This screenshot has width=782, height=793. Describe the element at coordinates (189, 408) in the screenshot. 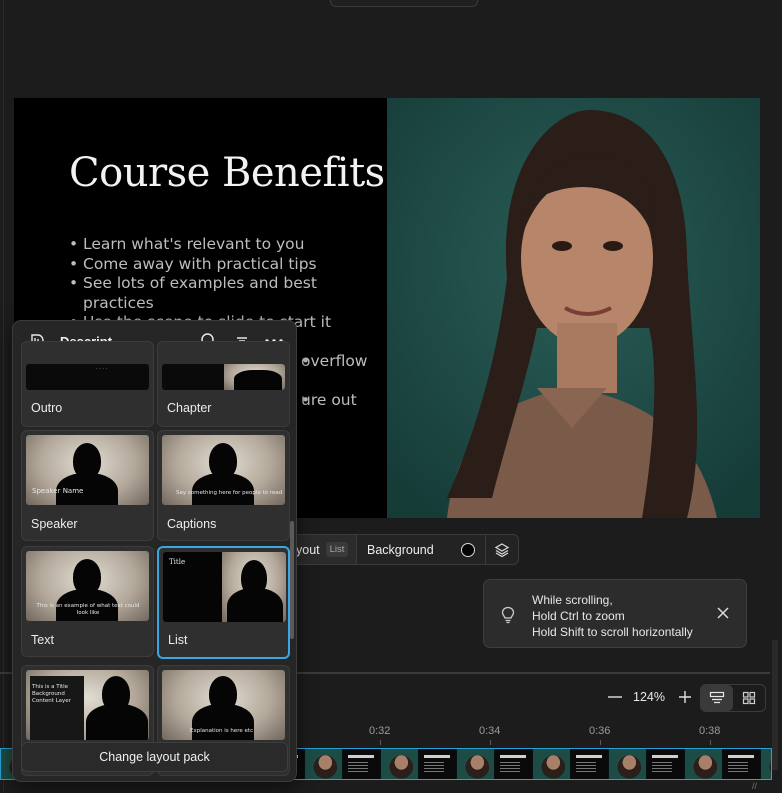

I see `layout-label: Chapter` at that location.